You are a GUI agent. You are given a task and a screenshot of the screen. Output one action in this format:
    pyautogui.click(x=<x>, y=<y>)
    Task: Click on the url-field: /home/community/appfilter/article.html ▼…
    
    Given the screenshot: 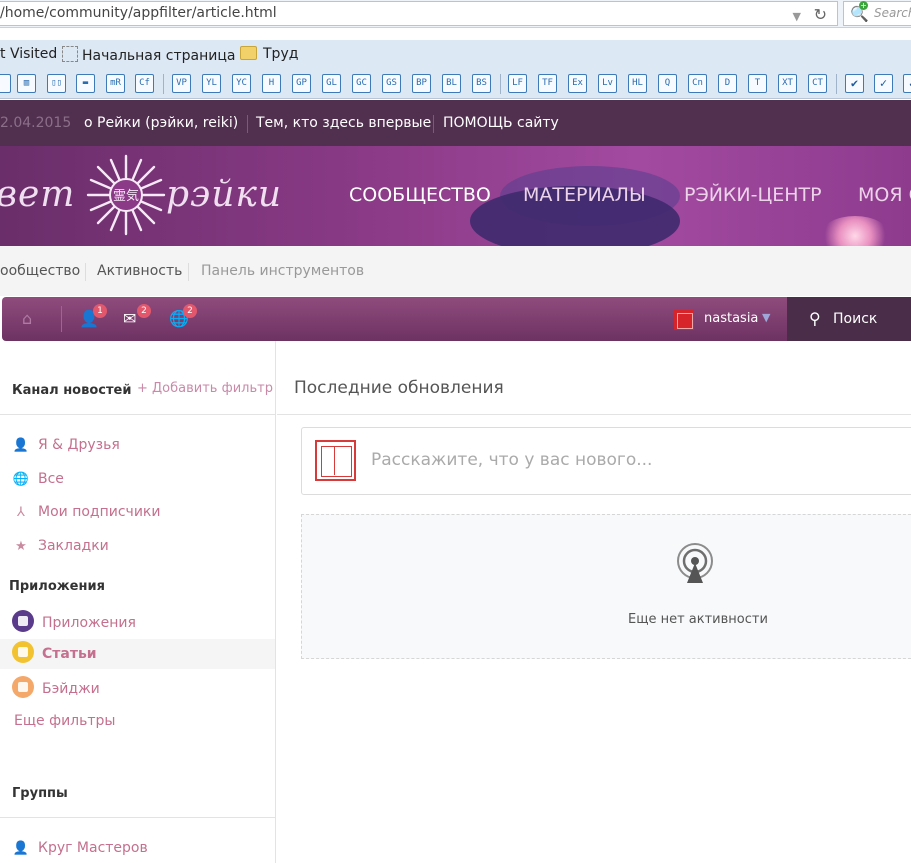 What is the action you would take?
    pyautogui.click(x=419, y=13)
    